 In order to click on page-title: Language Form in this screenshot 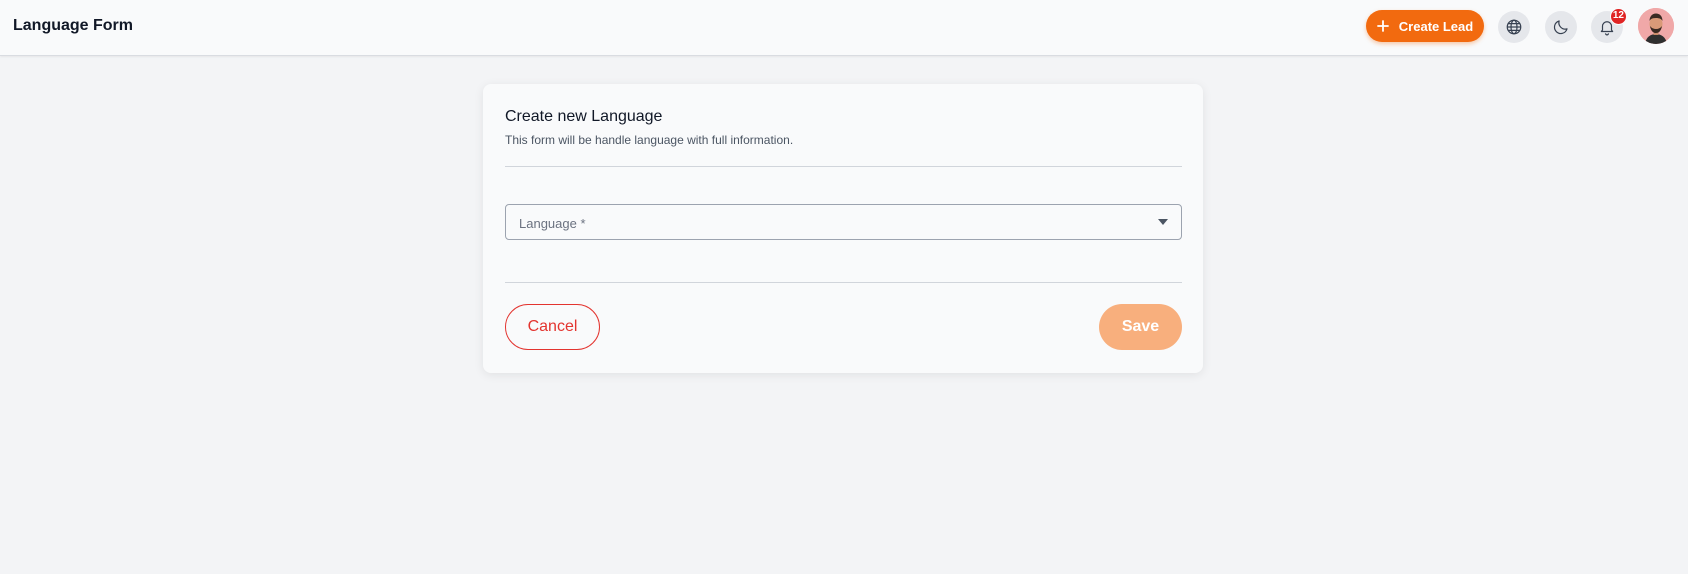, I will do `click(73, 25)`.